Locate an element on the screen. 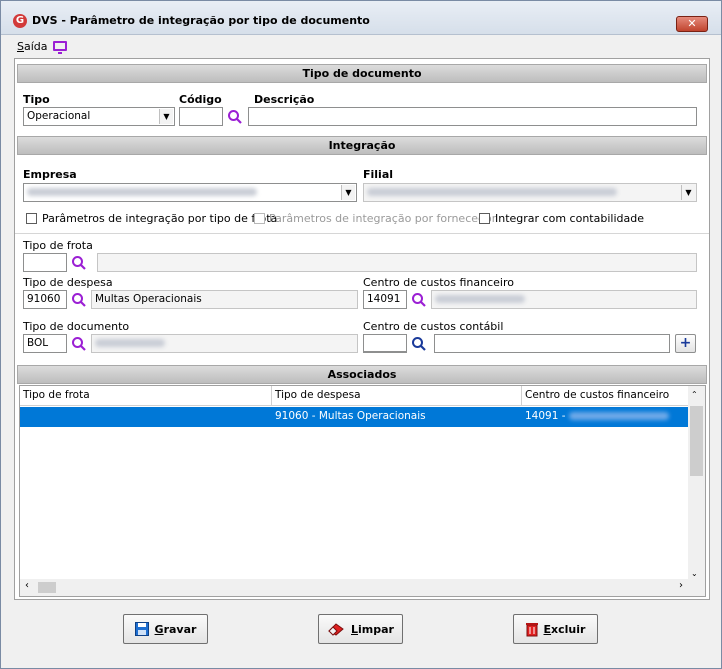 Image resolution: width=722 pixels, height=669 pixels. scroll-down-icon: ⌄ is located at coordinates (694, 573).